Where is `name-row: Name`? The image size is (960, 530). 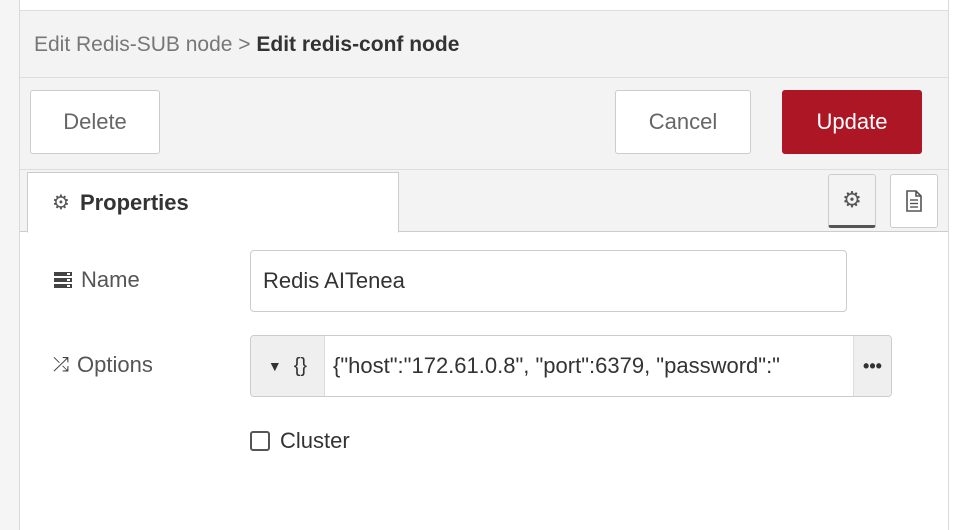 name-row: Name is located at coordinates (484, 281).